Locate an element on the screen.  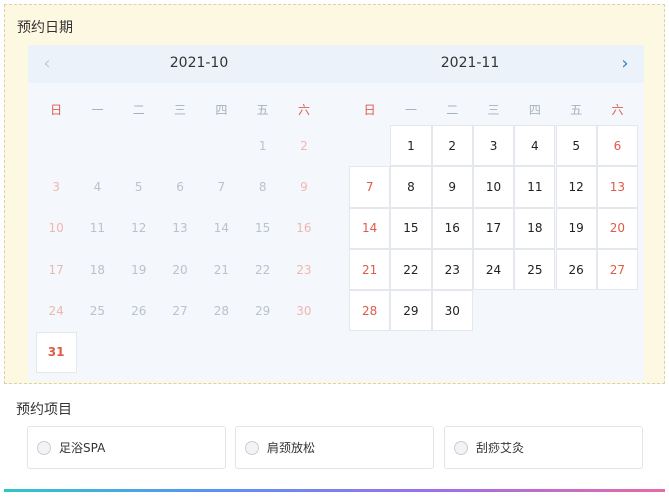
weekday-label: 二 is located at coordinates (138, 110).